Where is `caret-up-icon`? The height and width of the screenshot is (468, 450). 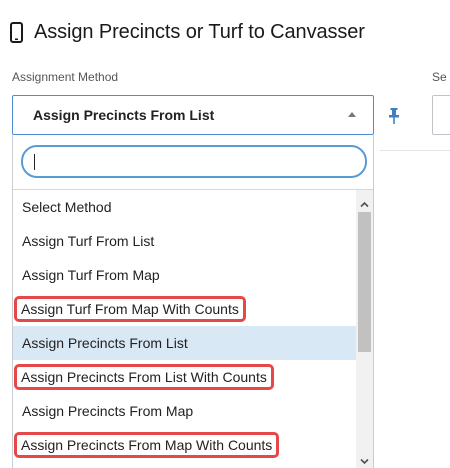
caret-up-icon is located at coordinates (352, 114).